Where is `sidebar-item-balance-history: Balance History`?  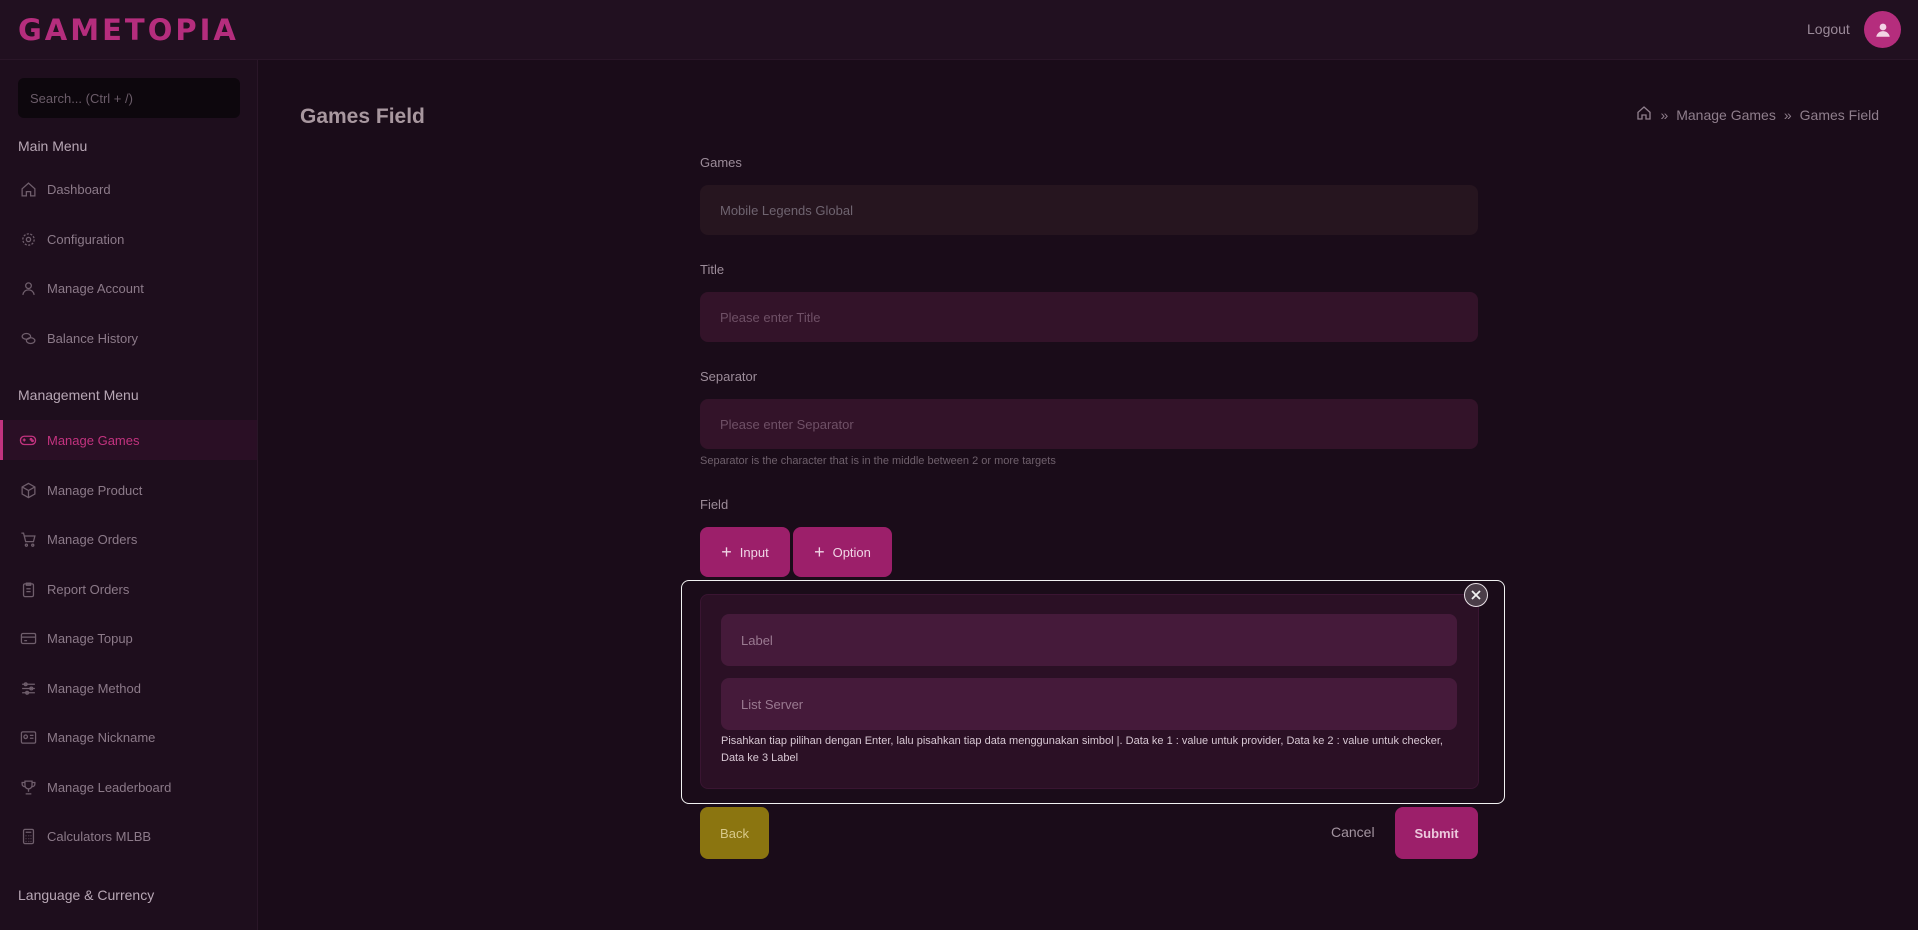 sidebar-item-balance-history: Balance History is located at coordinates (128, 338).